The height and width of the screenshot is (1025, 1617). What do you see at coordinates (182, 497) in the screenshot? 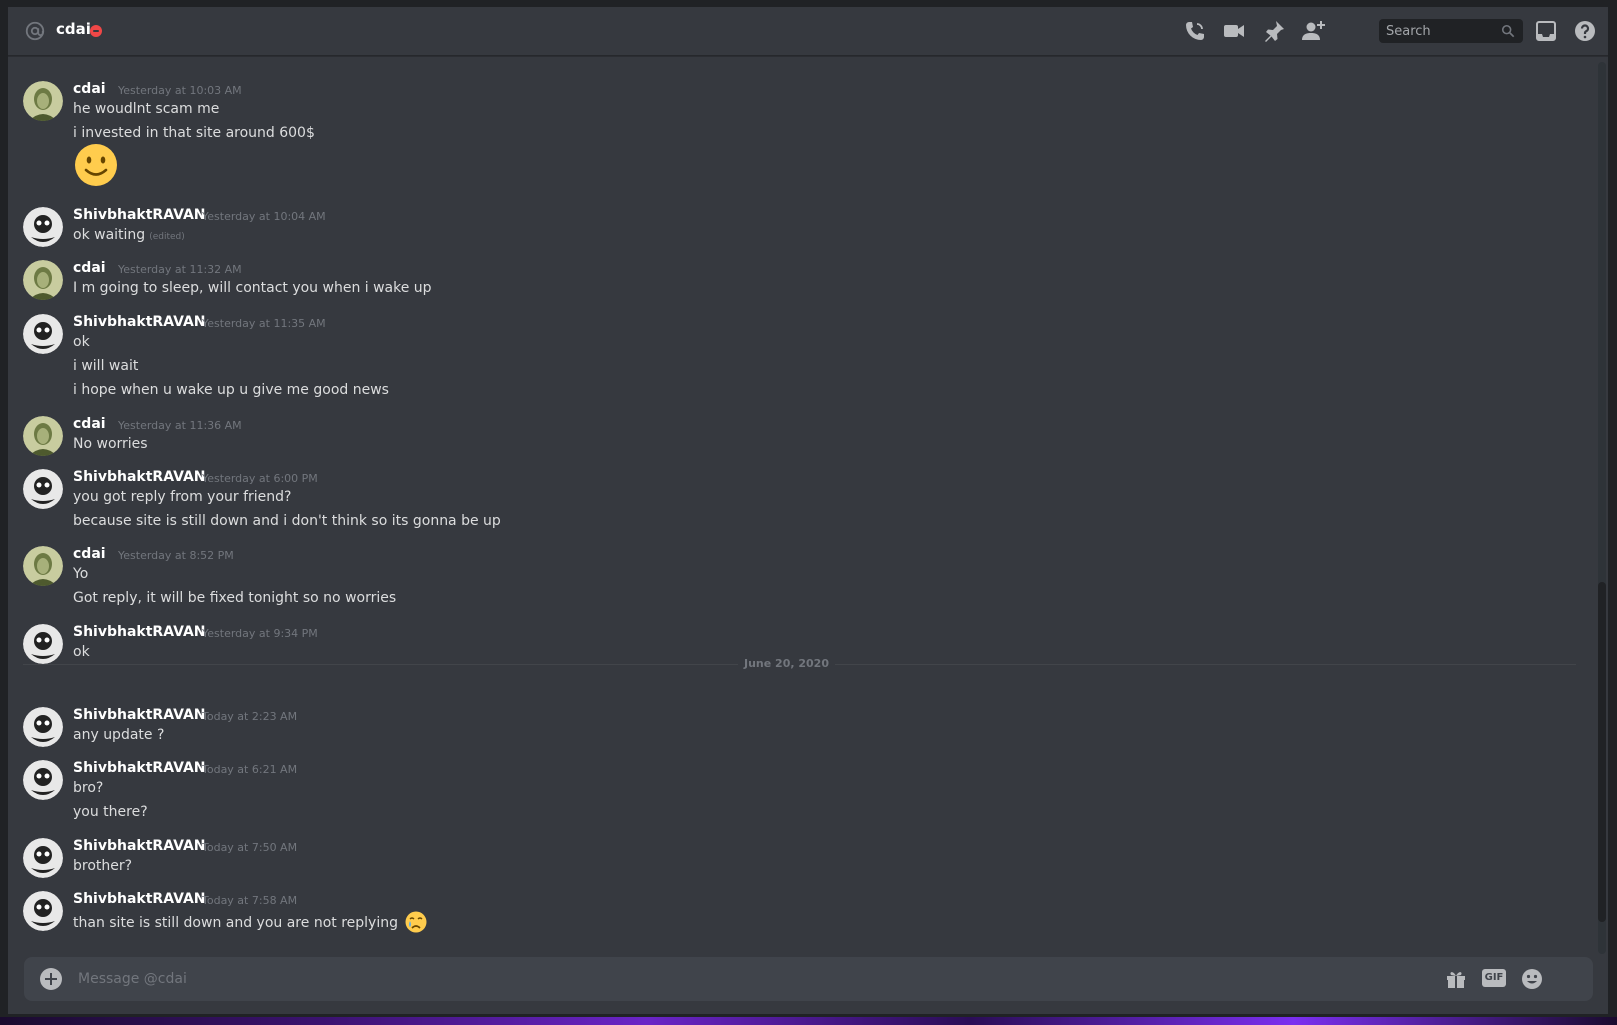
I see `message-text: you got reply from your friend?` at bounding box center [182, 497].